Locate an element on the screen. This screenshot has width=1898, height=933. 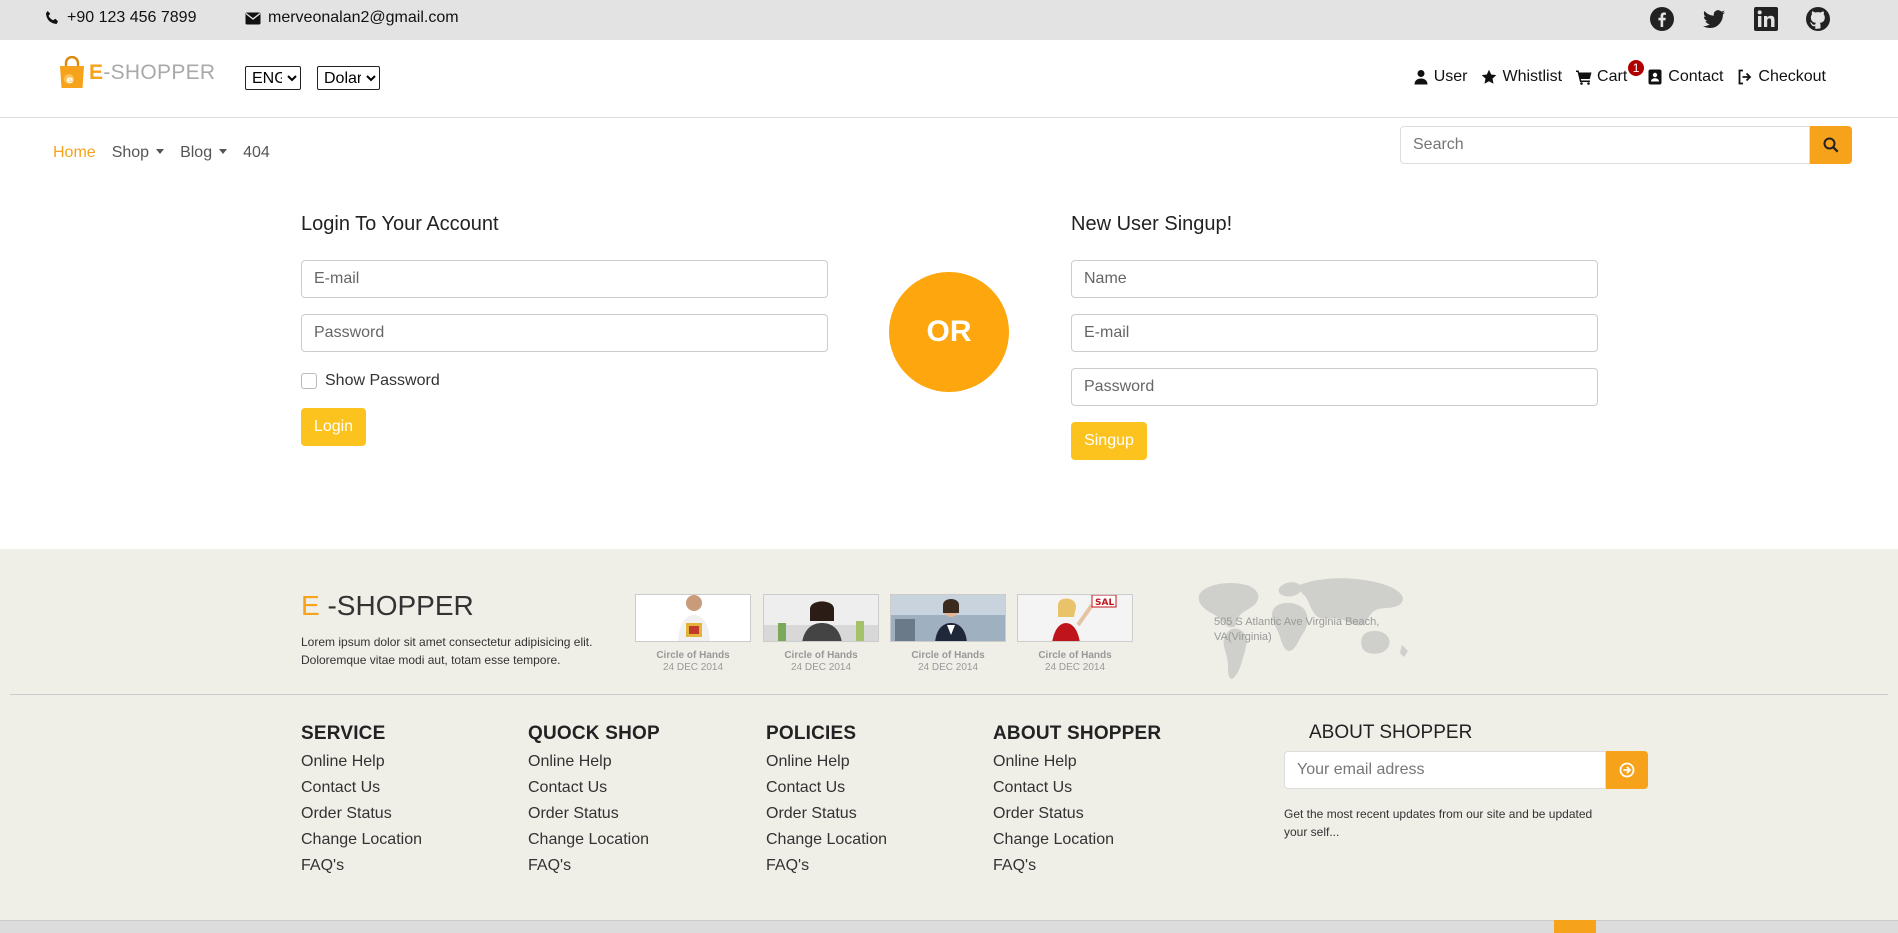
facebook-icon is located at coordinates (1662, 19).